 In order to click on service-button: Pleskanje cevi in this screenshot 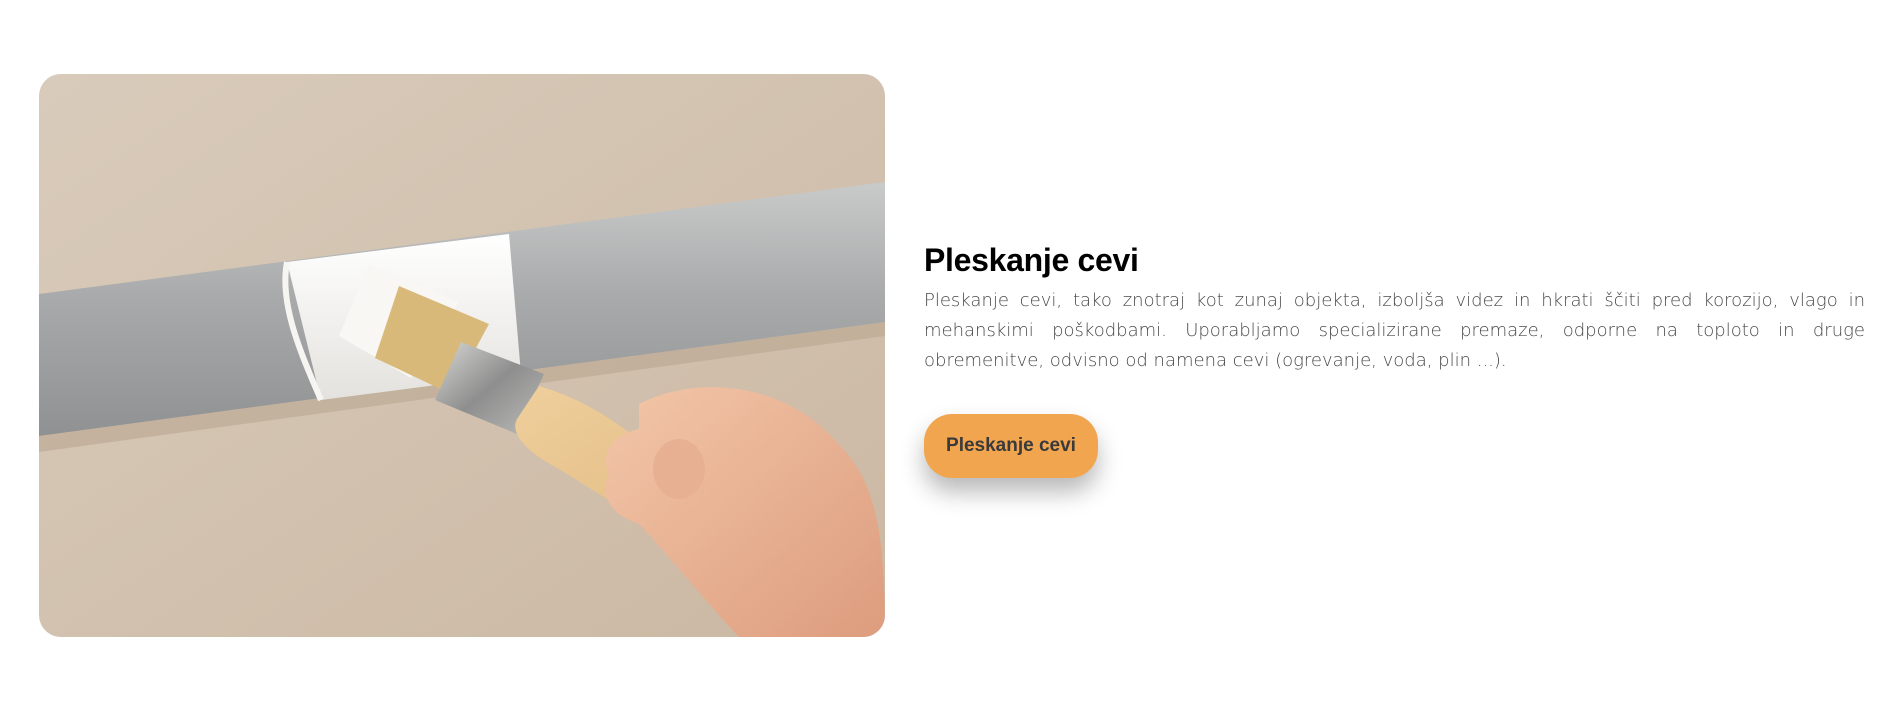, I will do `click(1011, 446)`.